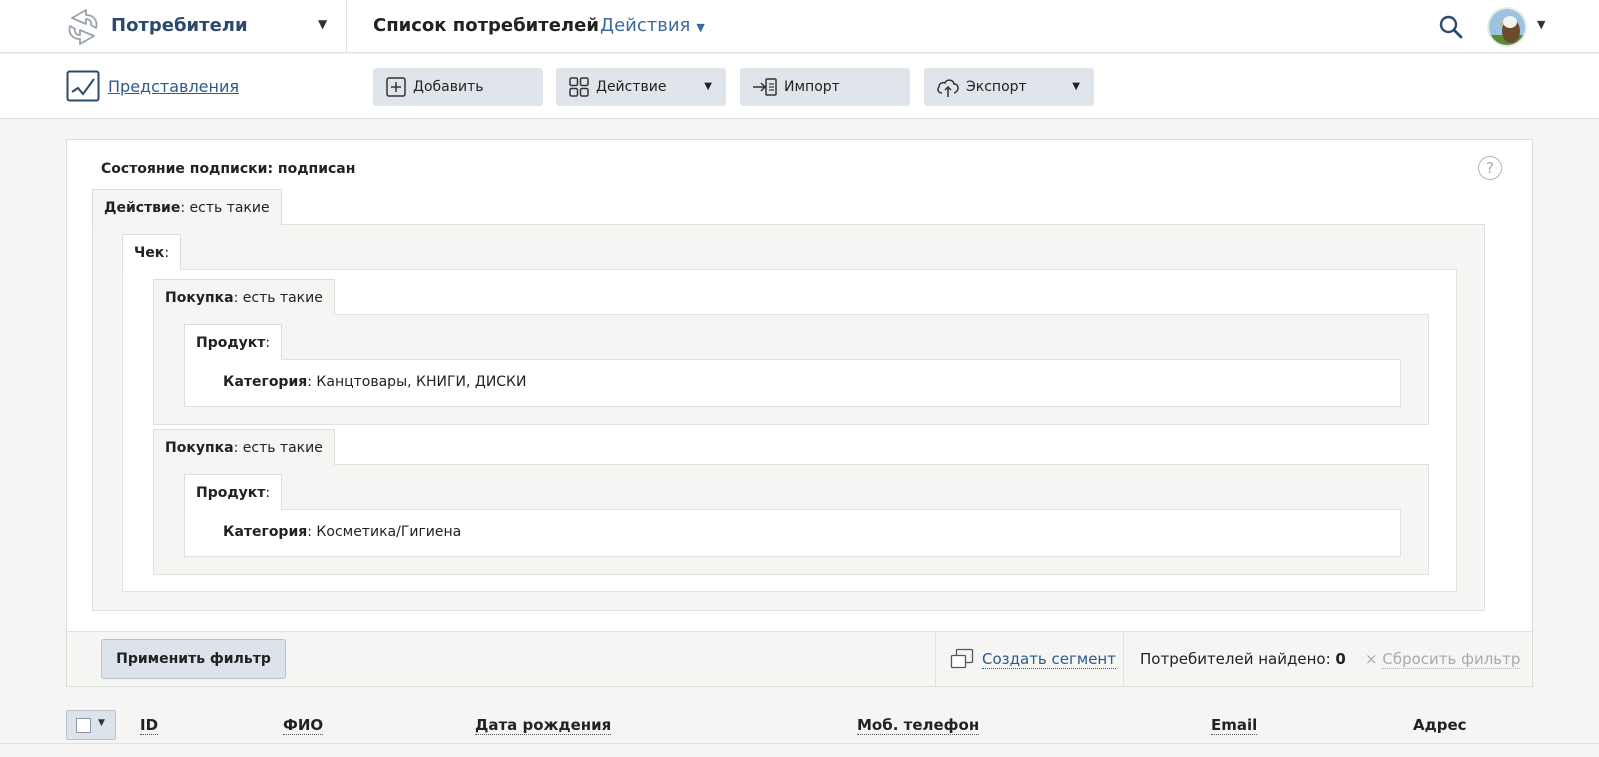 This screenshot has height=757, width=1599. Describe the element at coordinates (1541, 24) in the screenshot. I see `user-menu-caret-icon: ▼` at that location.